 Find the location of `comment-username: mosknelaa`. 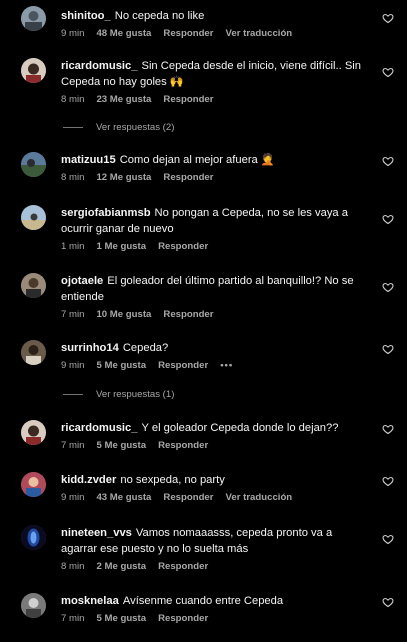

comment-username: mosknelaa is located at coordinates (90, 601).